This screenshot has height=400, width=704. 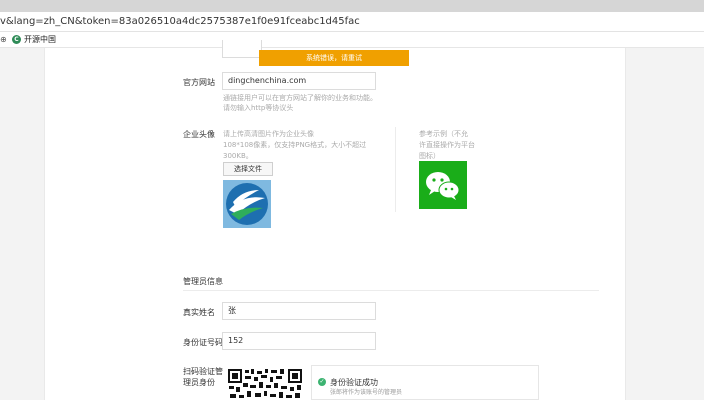 I want to click on verify-success-text: 身份验证成功, so click(x=354, y=382).